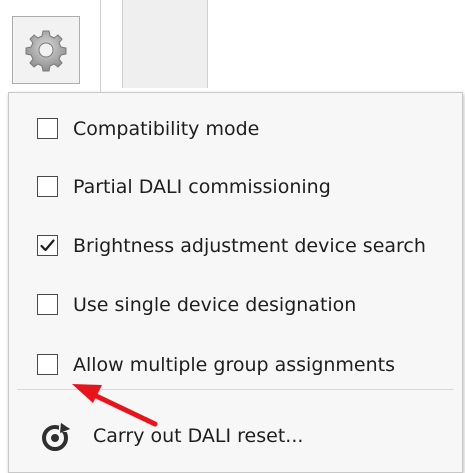 This screenshot has width=465, height=473. I want to click on menu-item-label: Brightness adjustment device search, so click(249, 246).